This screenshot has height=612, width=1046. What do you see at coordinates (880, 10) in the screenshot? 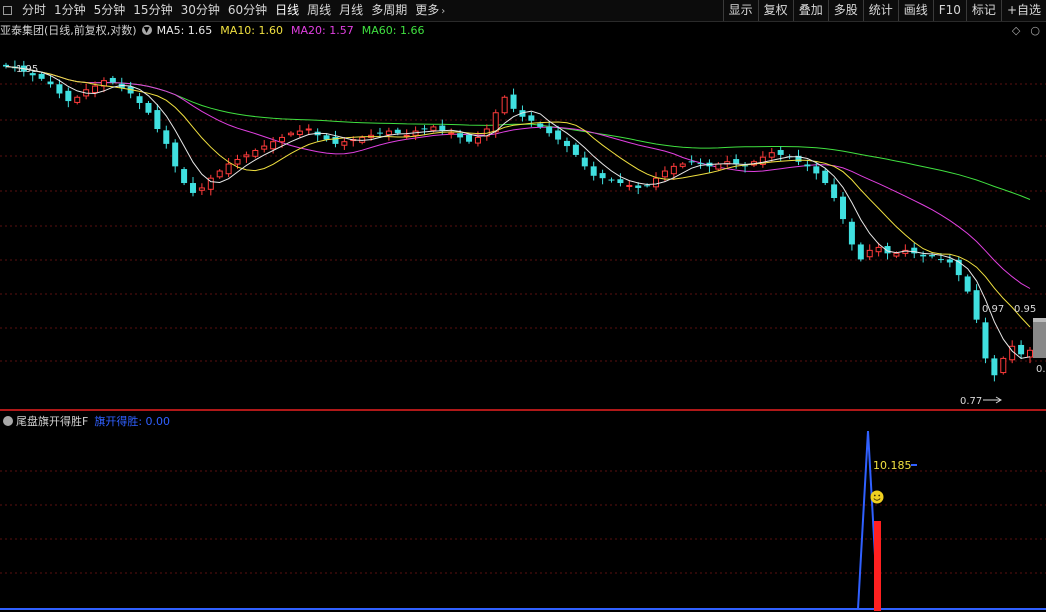
I see `stats-button: 统计` at bounding box center [880, 10].